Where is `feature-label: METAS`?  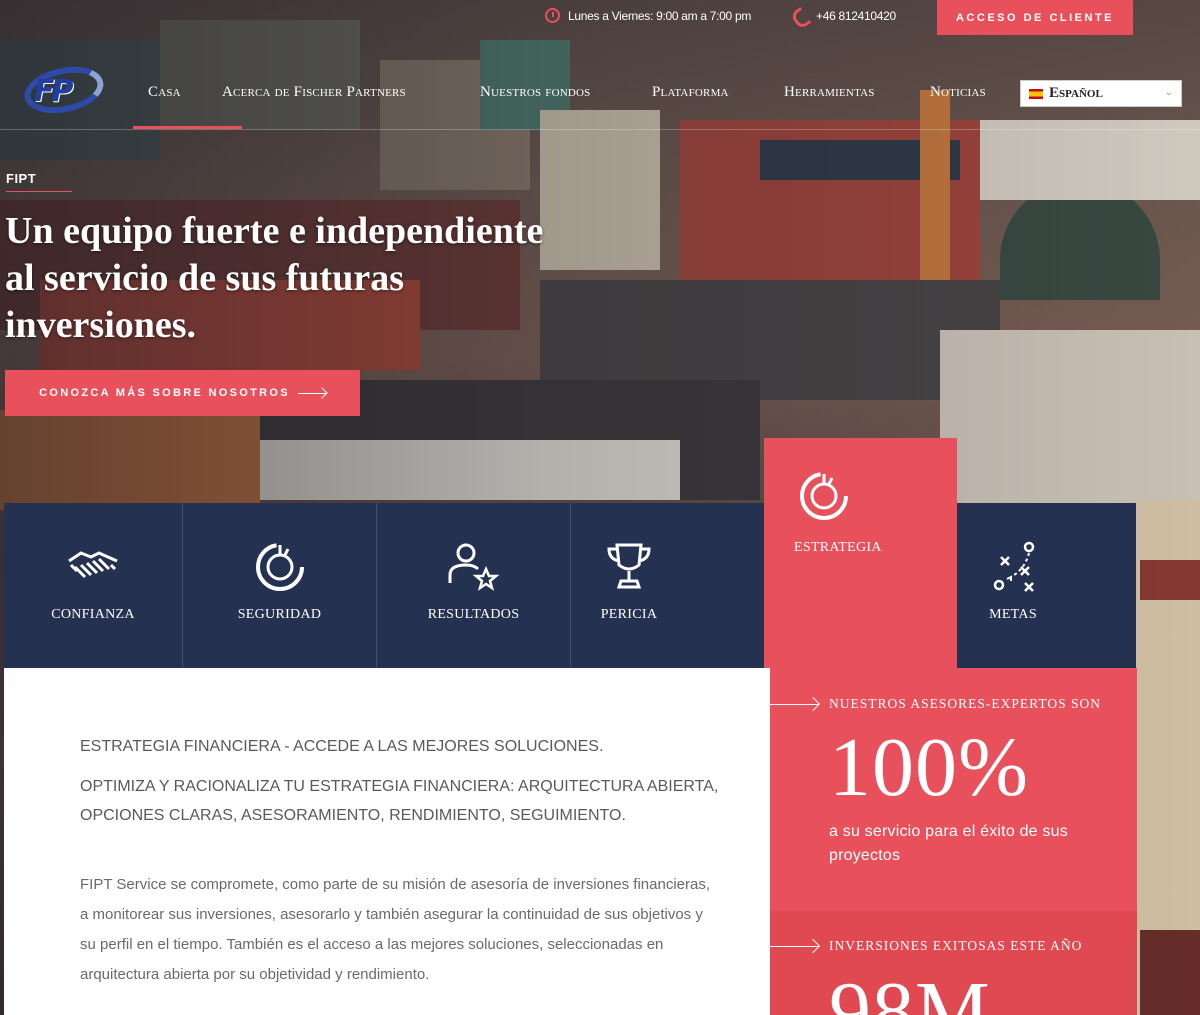
feature-label: METAS is located at coordinates (1013, 614).